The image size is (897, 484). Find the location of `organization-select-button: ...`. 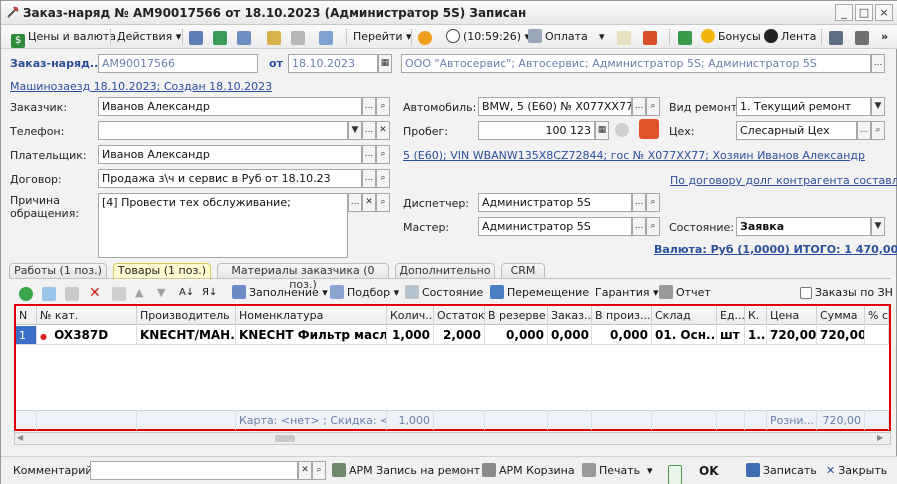

organization-select-button: ... is located at coordinates (878, 63).